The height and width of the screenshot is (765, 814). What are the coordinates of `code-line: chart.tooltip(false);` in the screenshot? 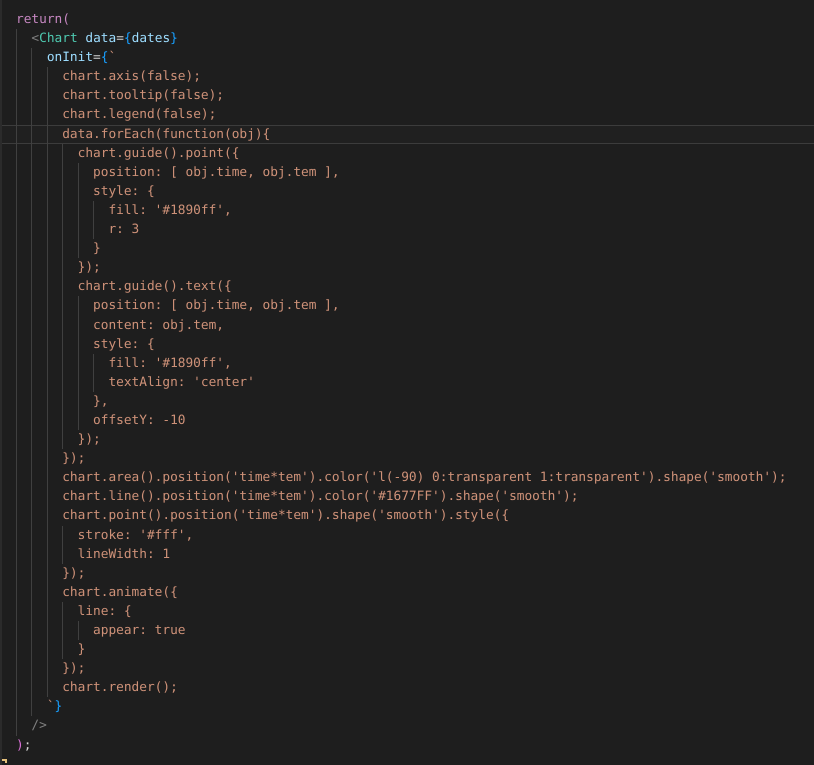 It's located at (143, 96).